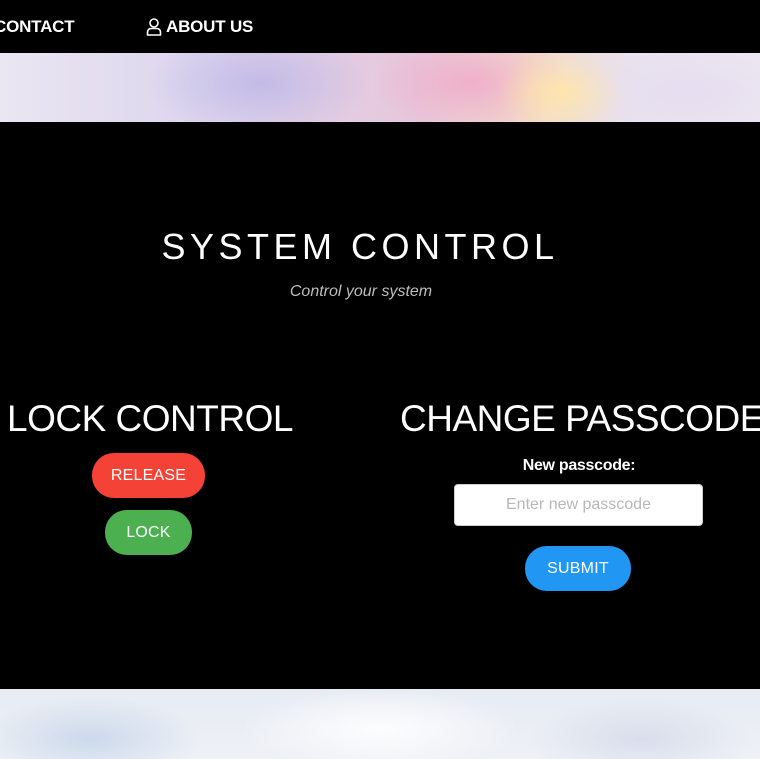 The width and height of the screenshot is (760, 759). What do you see at coordinates (154, 27) in the screenshot?
I see `user-icon` at bounding box center [154, 27].